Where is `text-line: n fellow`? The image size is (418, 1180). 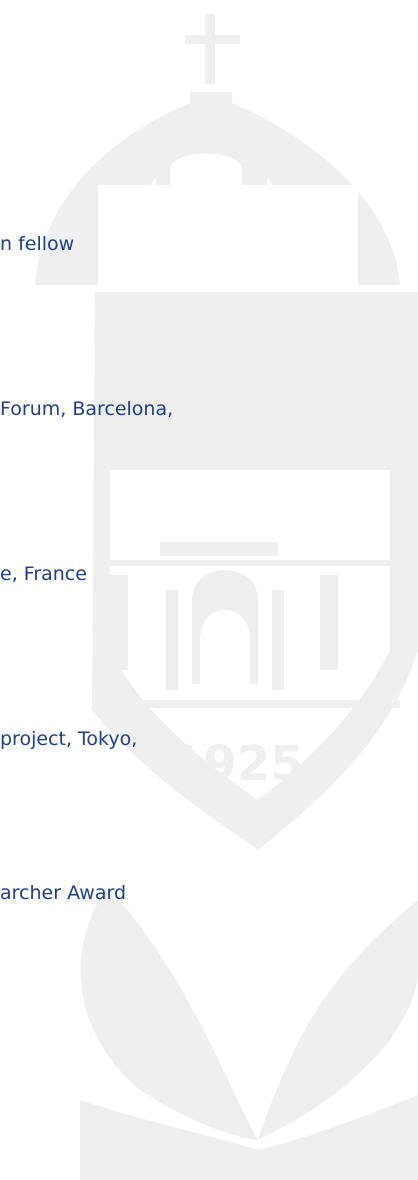
text-line: n fellow is located at coordinates (37, 244).